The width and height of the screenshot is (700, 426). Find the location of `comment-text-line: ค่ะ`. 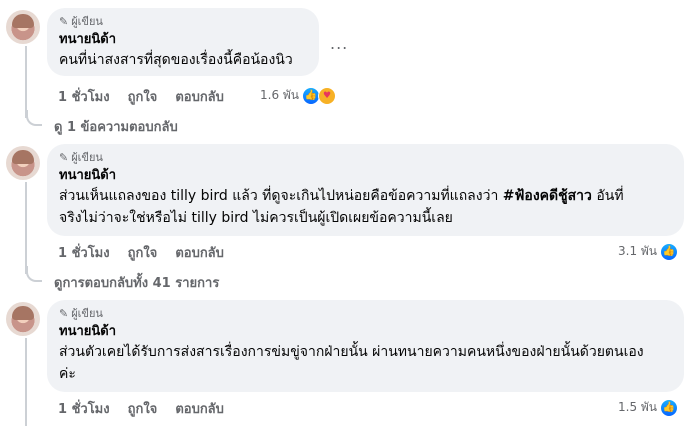

comment-text-line: ค่ะ is located at coordinates (67, 374).